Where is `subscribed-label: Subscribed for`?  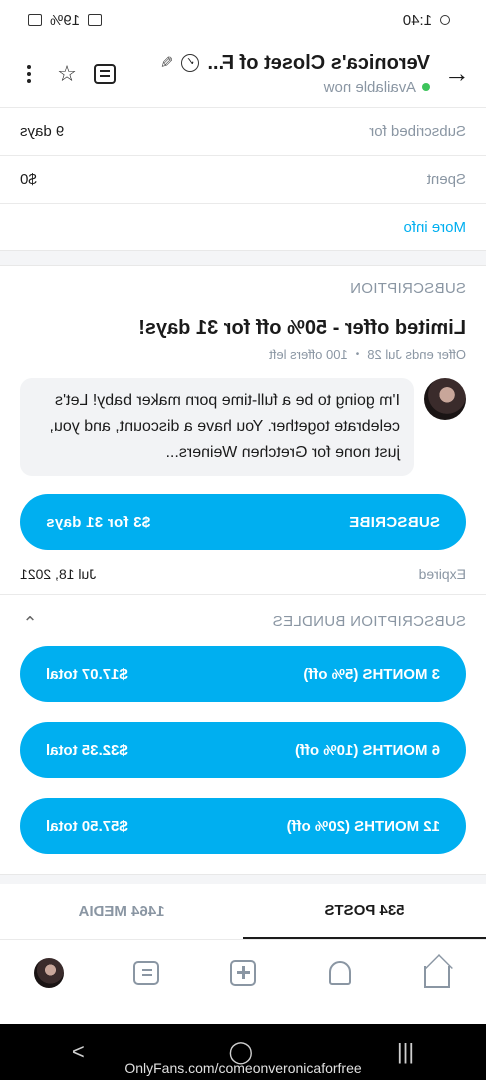
subscribed-label: Subscribed for is located at coordinates (417, 131).